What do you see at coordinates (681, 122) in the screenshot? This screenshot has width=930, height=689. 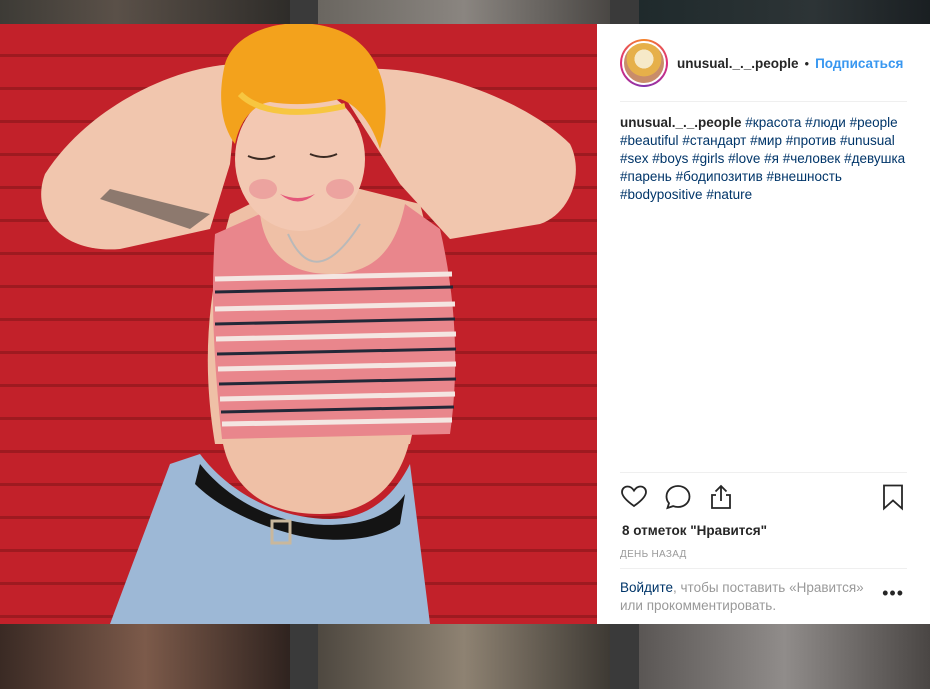 I see `caption-username: unusual._._.people` at bounding box center [681, 122].